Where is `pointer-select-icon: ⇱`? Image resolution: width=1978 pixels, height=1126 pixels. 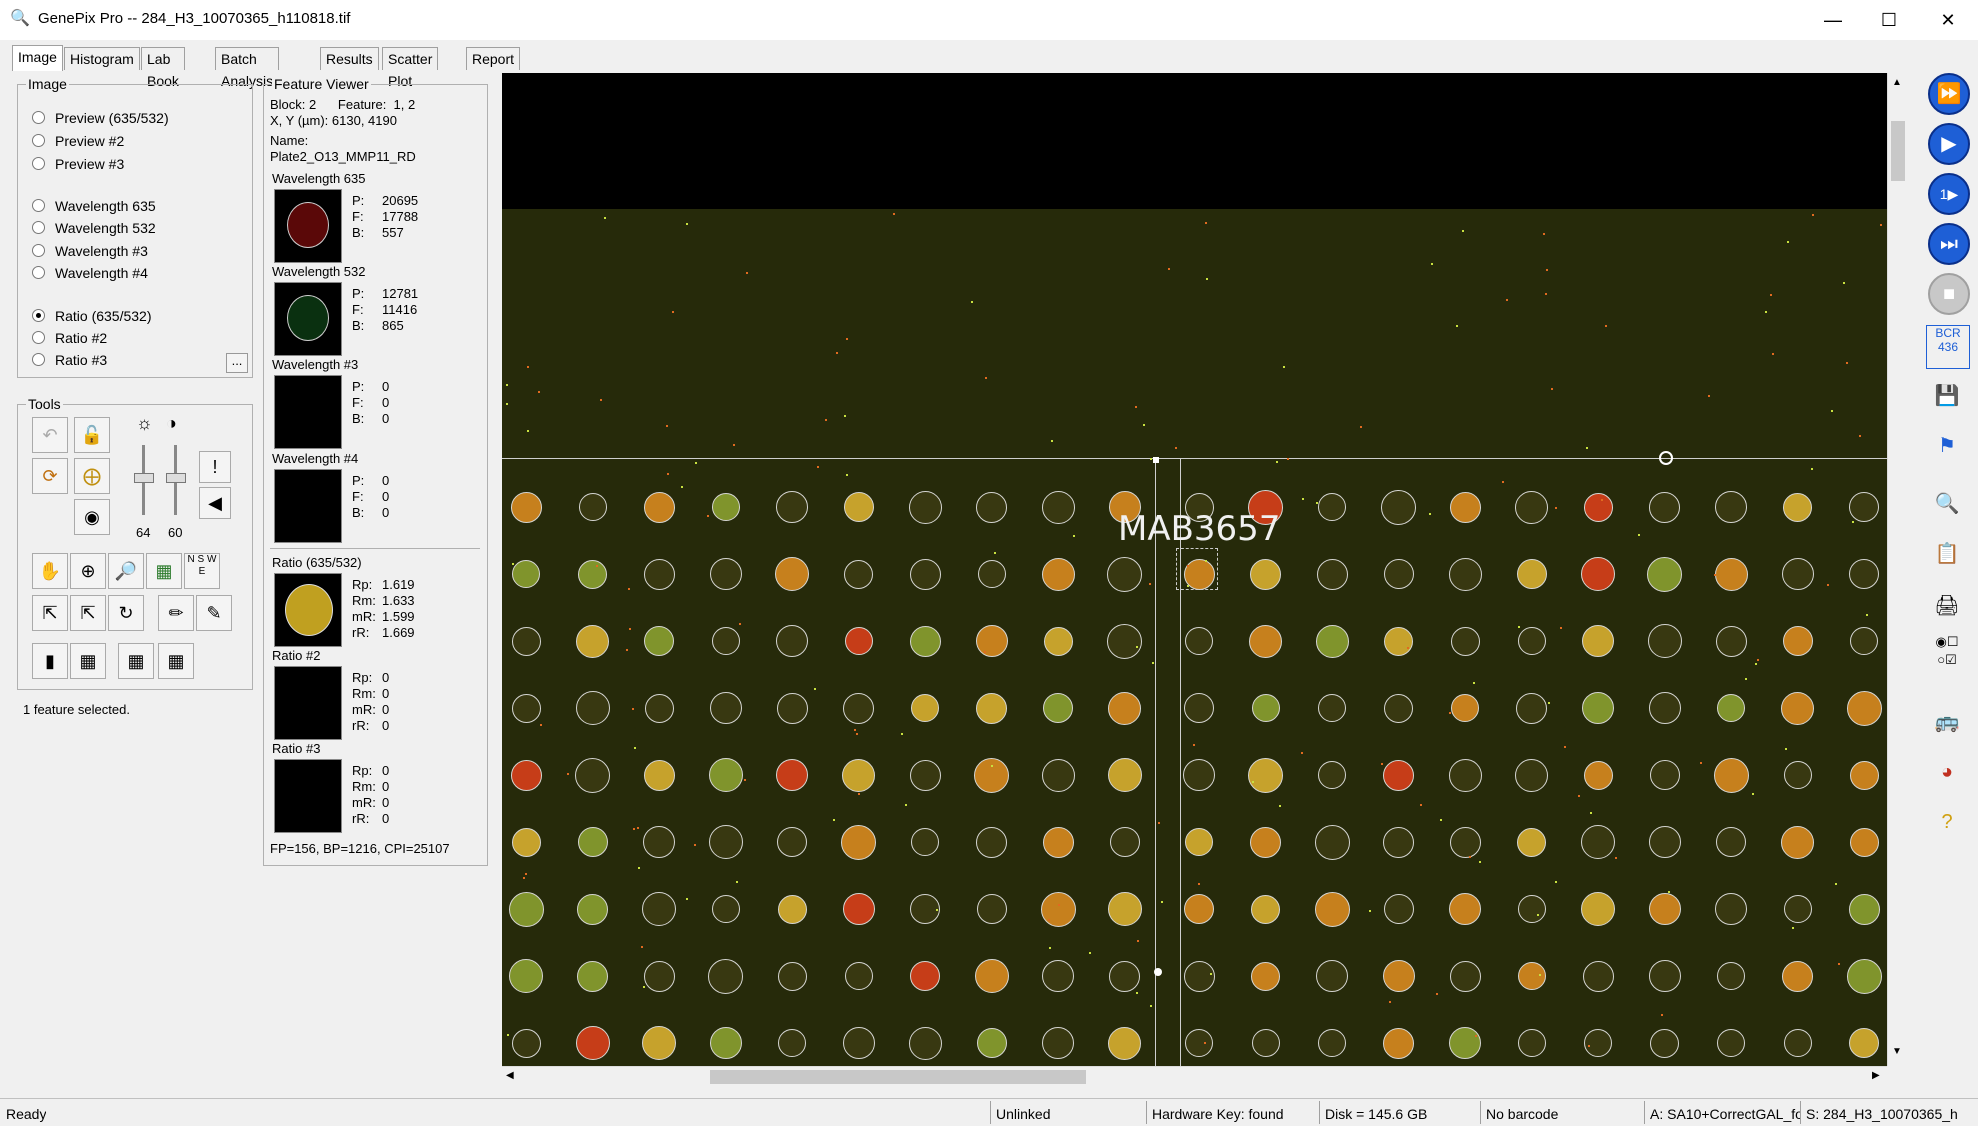
pointer-select-icon: ⇱ is located at coordinates (50, 613).